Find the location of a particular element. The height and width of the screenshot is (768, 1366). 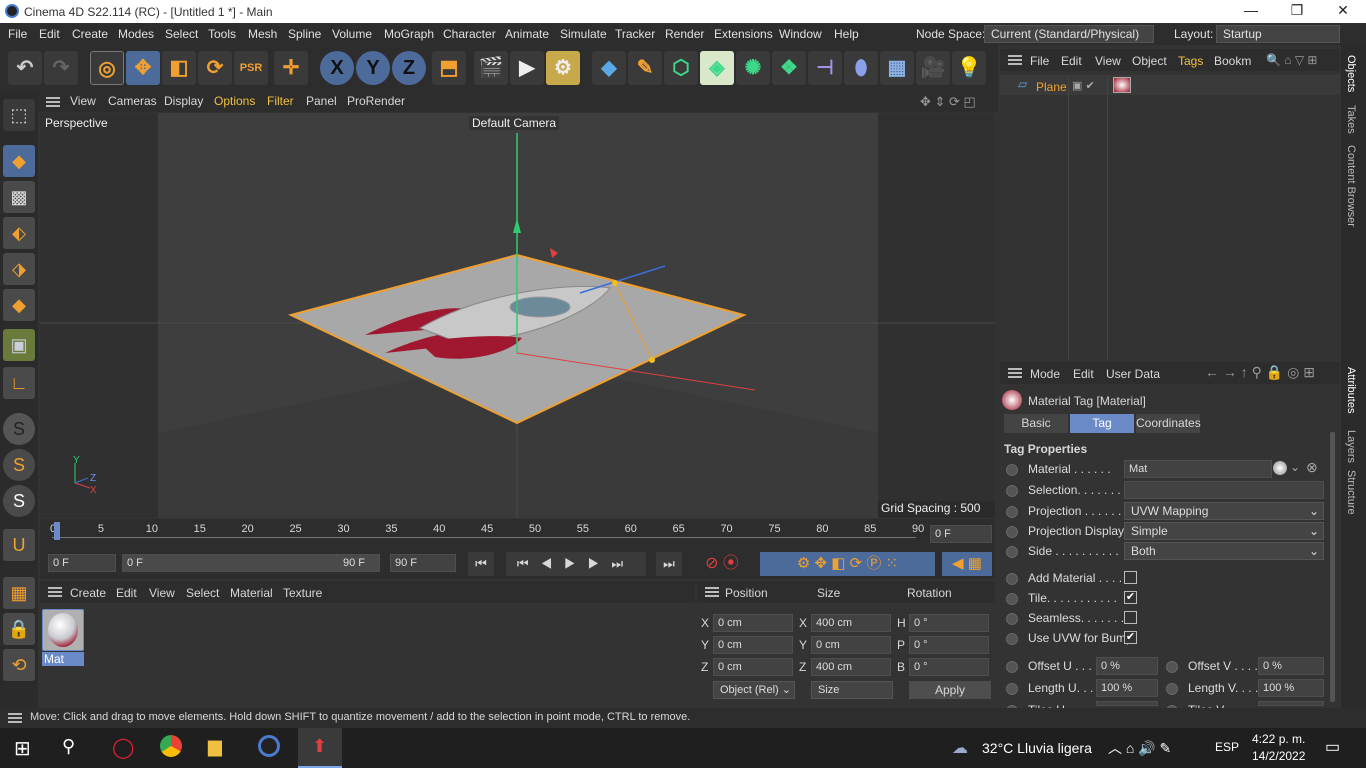

clock-time: 4:22 p. m. is located at coordinates (1278, 739).